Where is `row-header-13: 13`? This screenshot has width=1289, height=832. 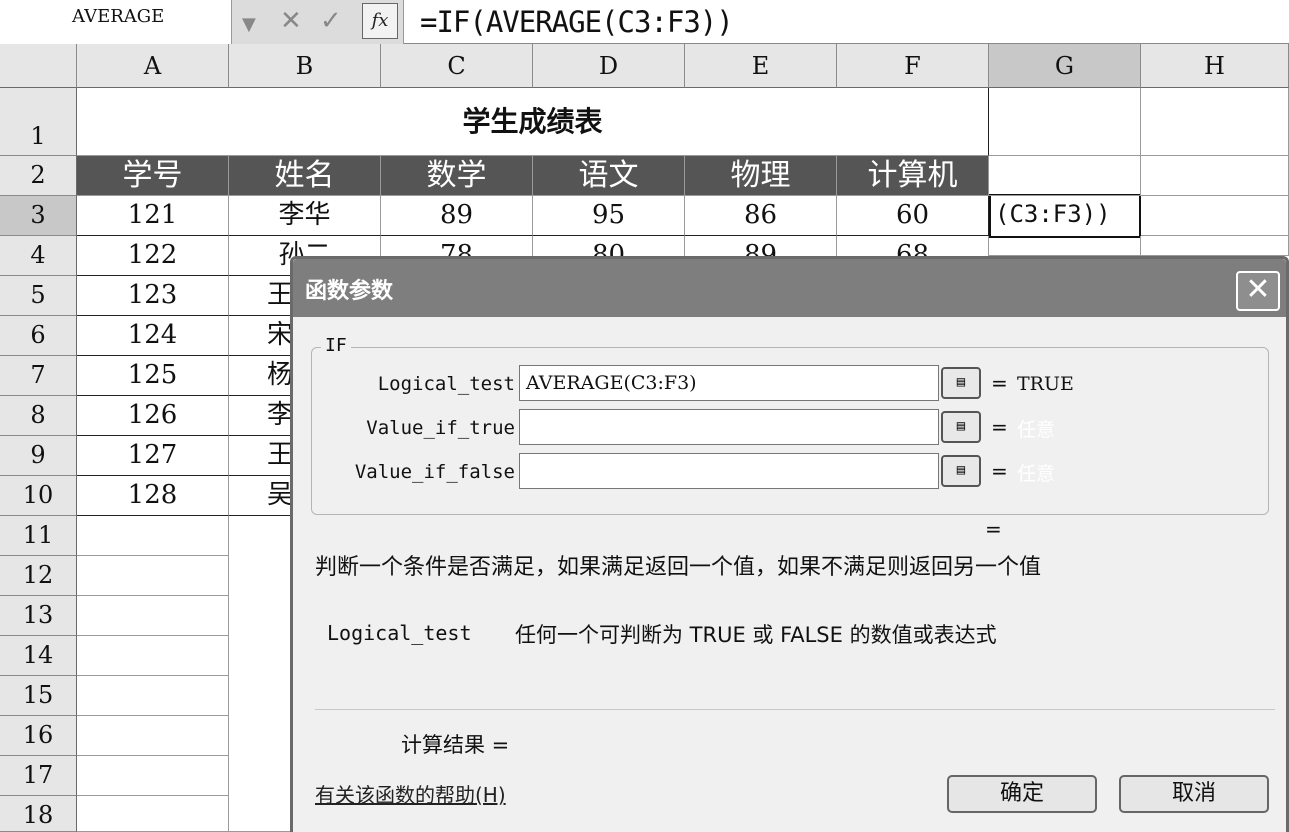 row-header-13: 13 is located at coordinates (38, 616).